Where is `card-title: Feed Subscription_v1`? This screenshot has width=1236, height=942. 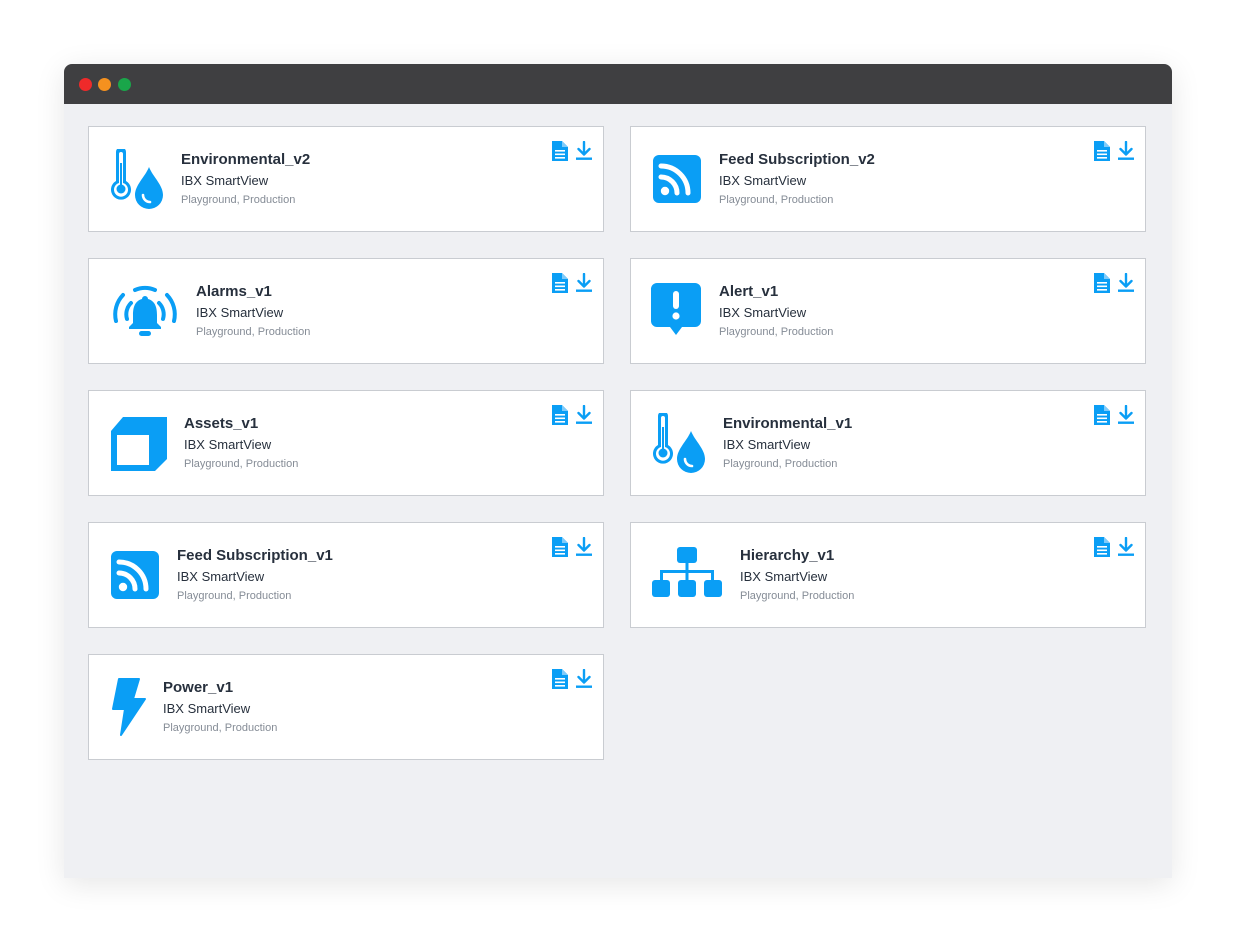 card-title: Feed Subscription_v1 is located at coordinates (255, 555).